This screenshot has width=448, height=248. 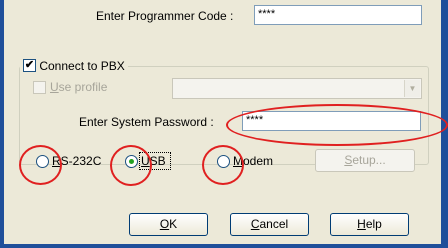 What do you see at coordinates (165, 16) in the screenshot?
I see `programmer-code-label: Enter Programmer Code :` at bounding box center [165, 16].